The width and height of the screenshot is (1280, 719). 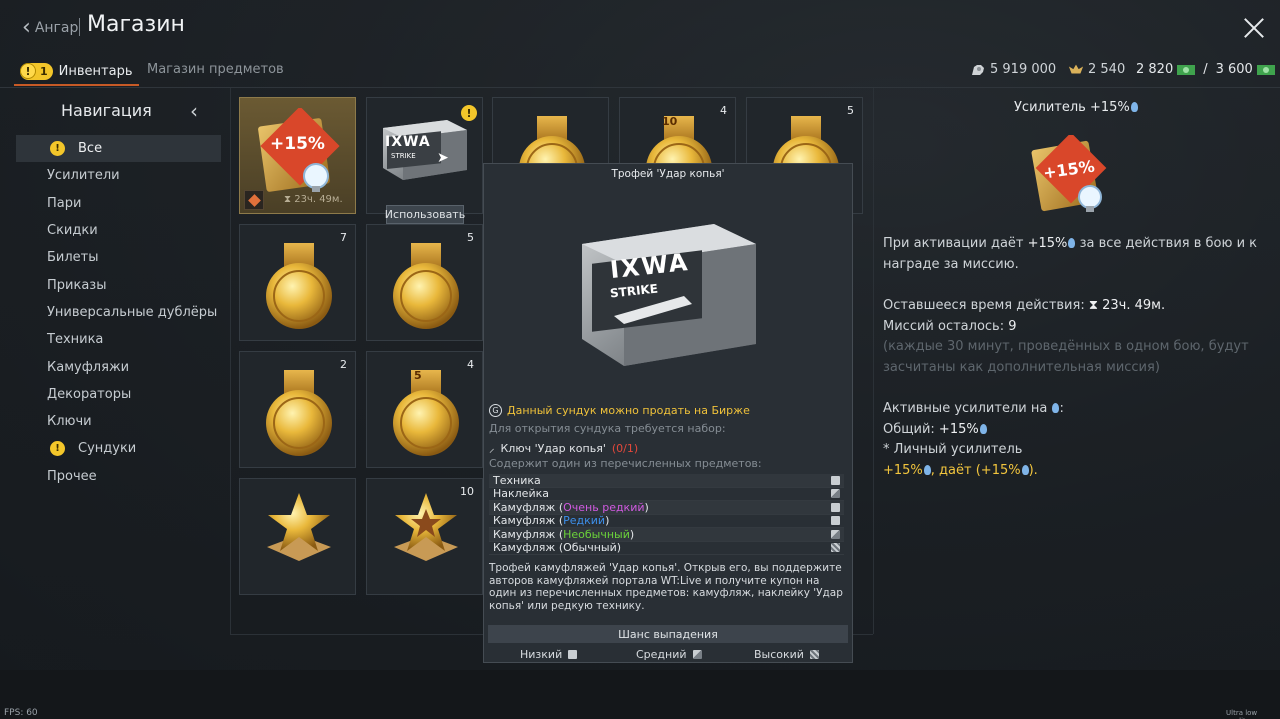 What do you see at coordinates (118, 366) in the screenshot?
I see `nav-item-camouflages: Камуфляжи` at bounding box center [118, 366].